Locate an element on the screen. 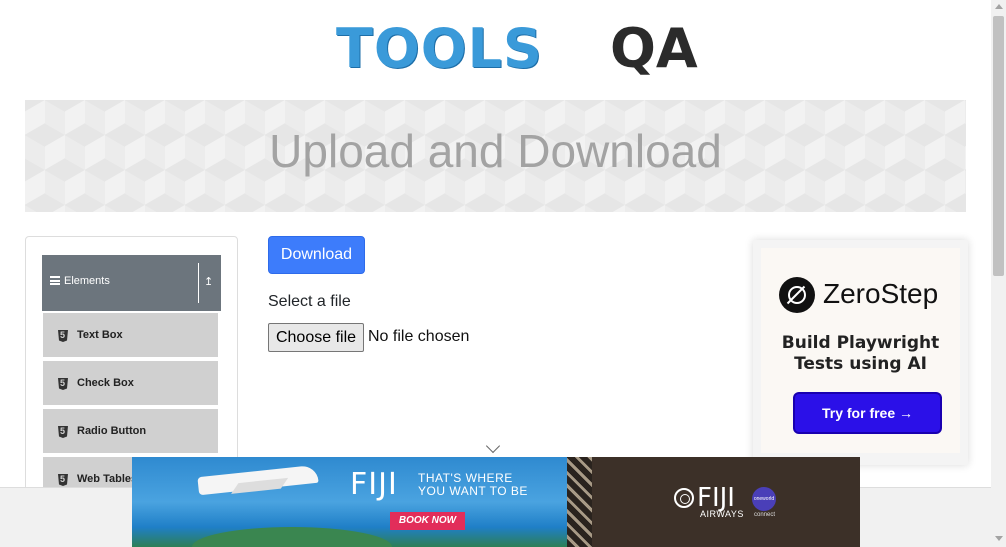  tapa-pattern is located at coordinates (579, 502).